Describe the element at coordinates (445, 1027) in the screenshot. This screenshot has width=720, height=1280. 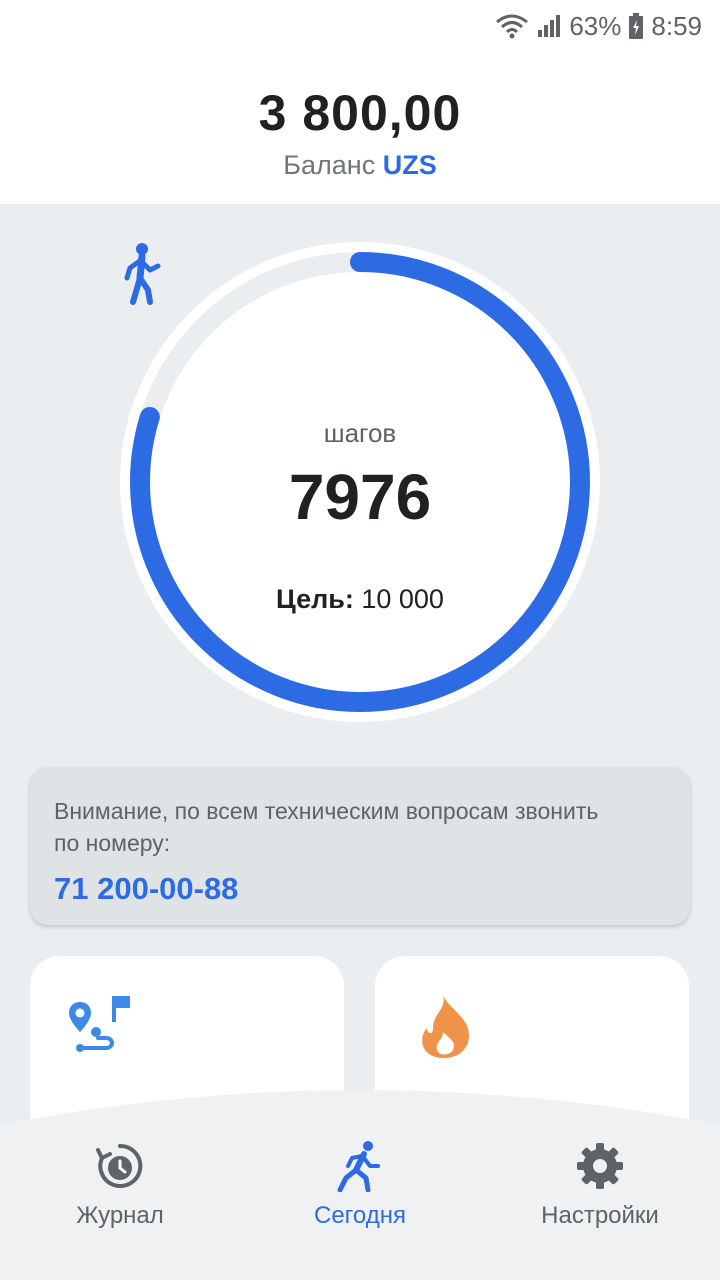
I see `fire-icon` at that location.